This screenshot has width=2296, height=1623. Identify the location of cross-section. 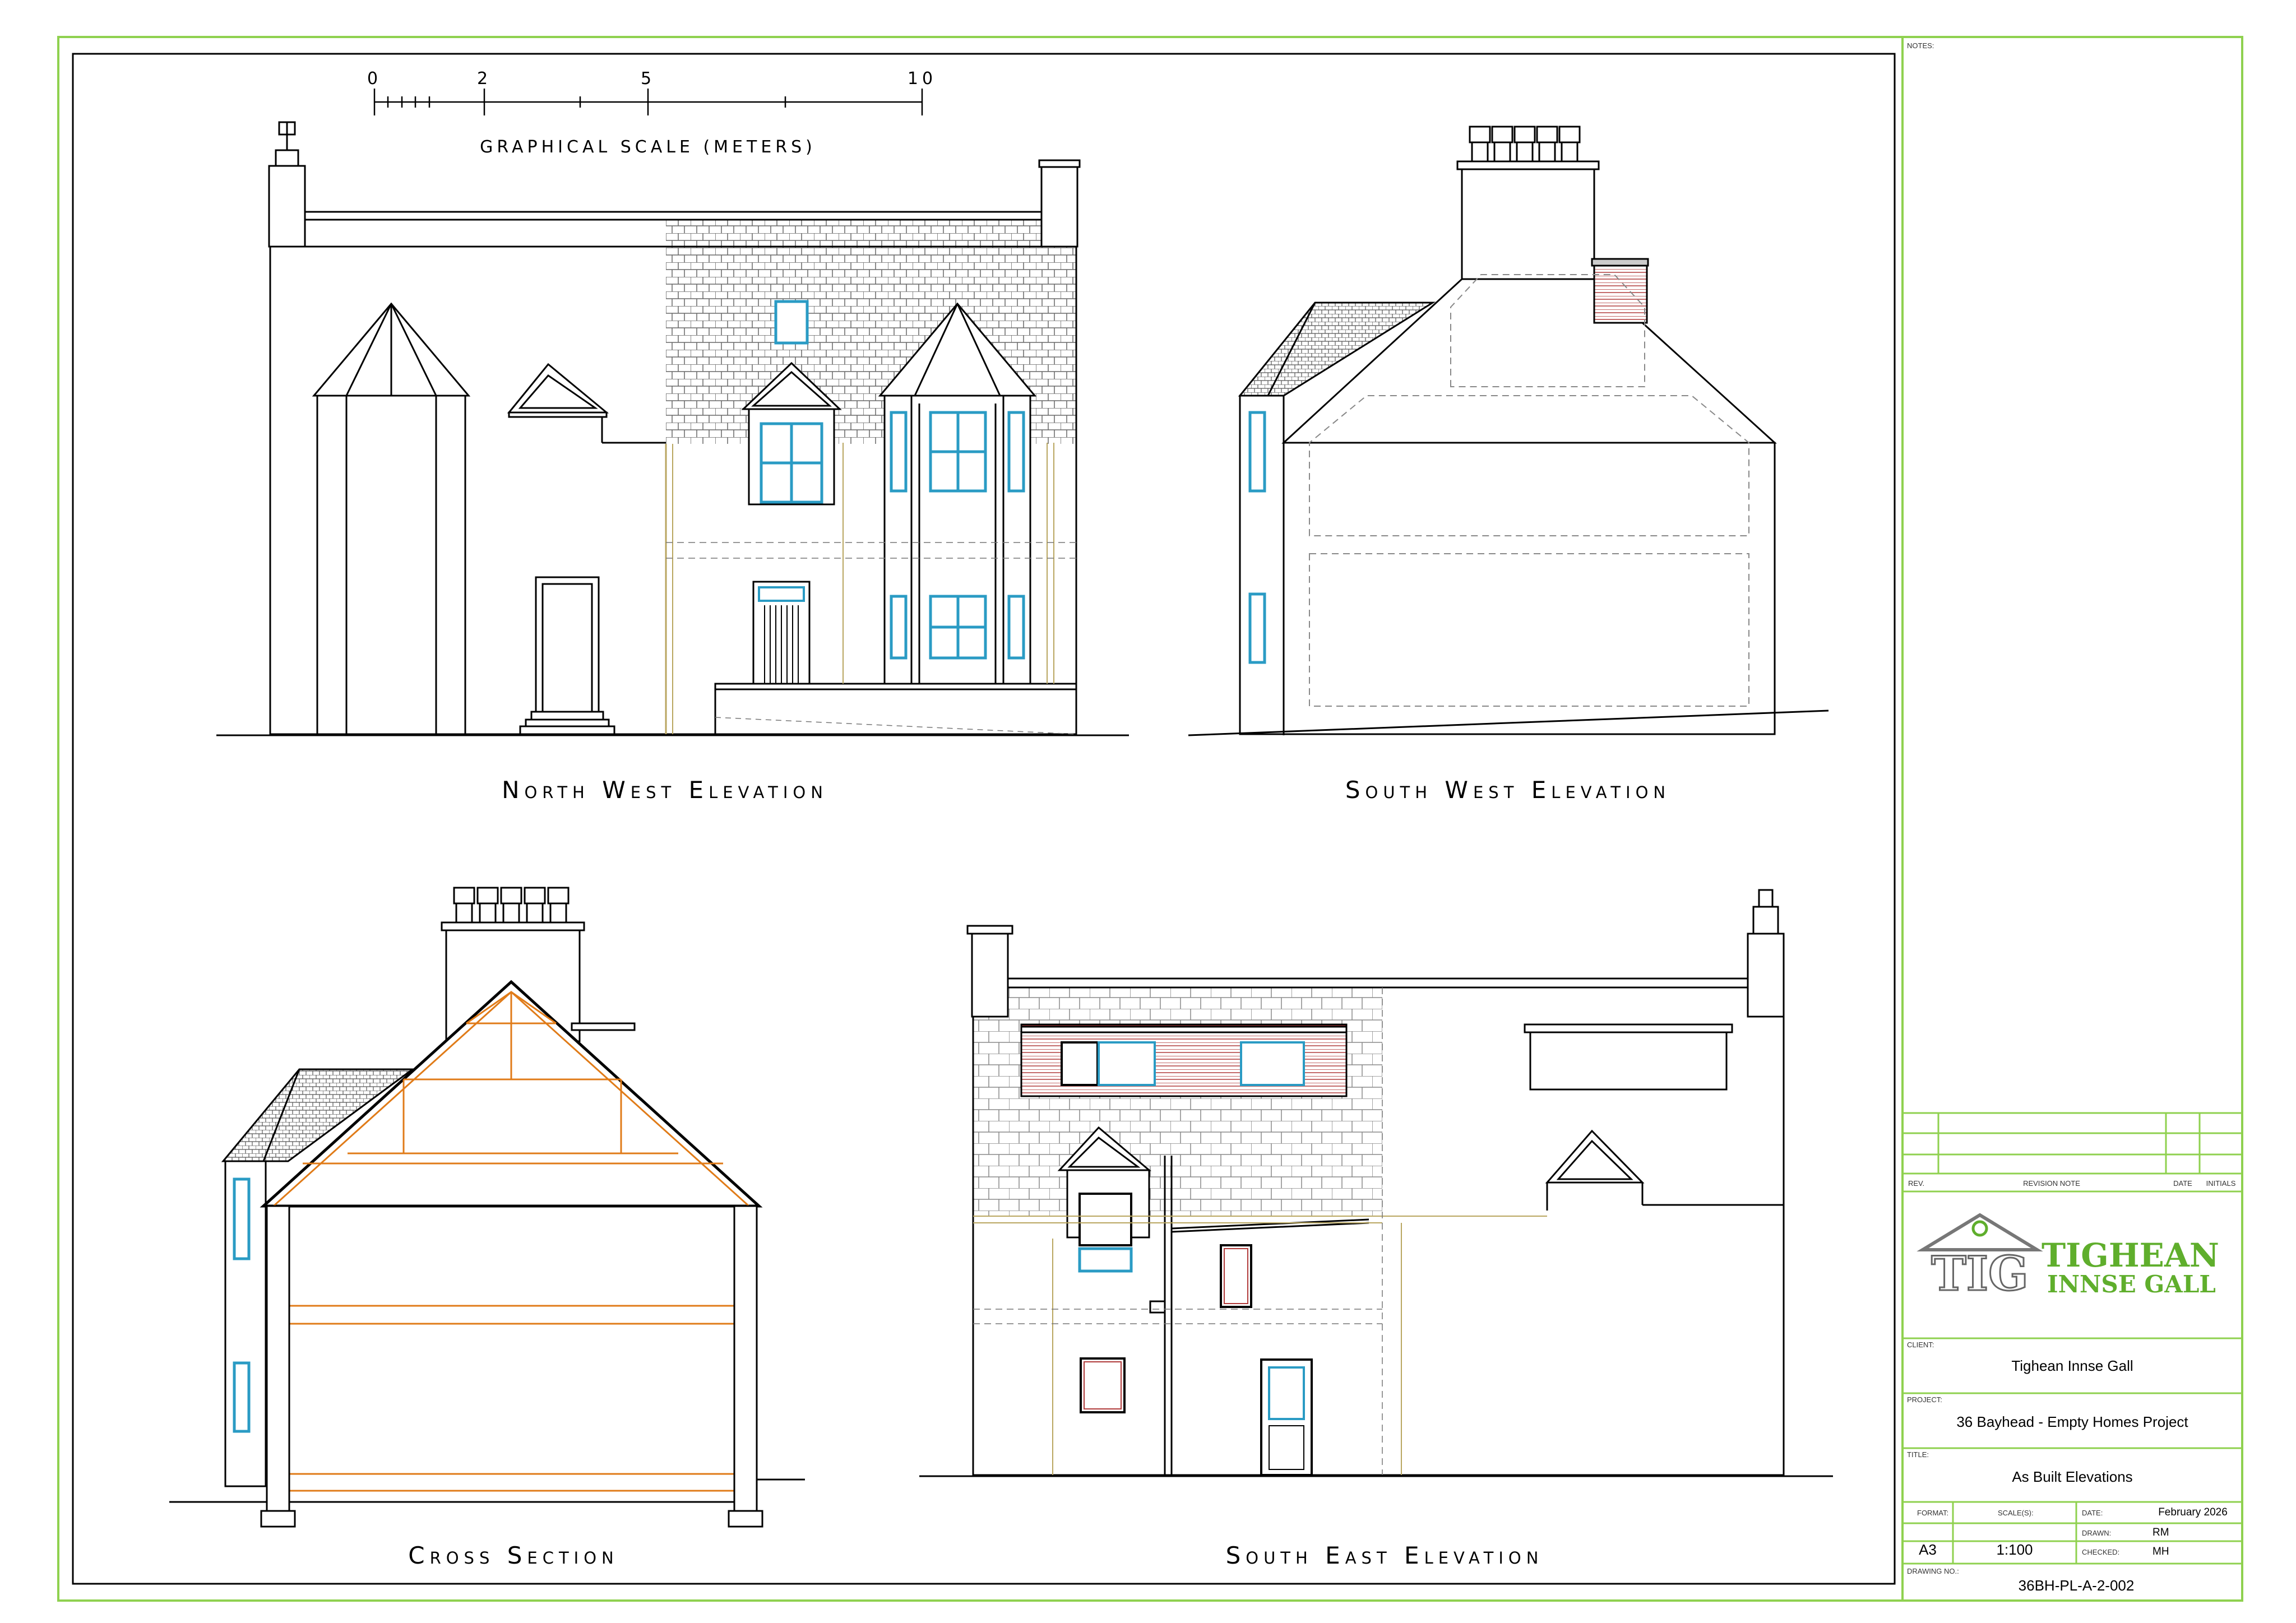
(487, 1207).